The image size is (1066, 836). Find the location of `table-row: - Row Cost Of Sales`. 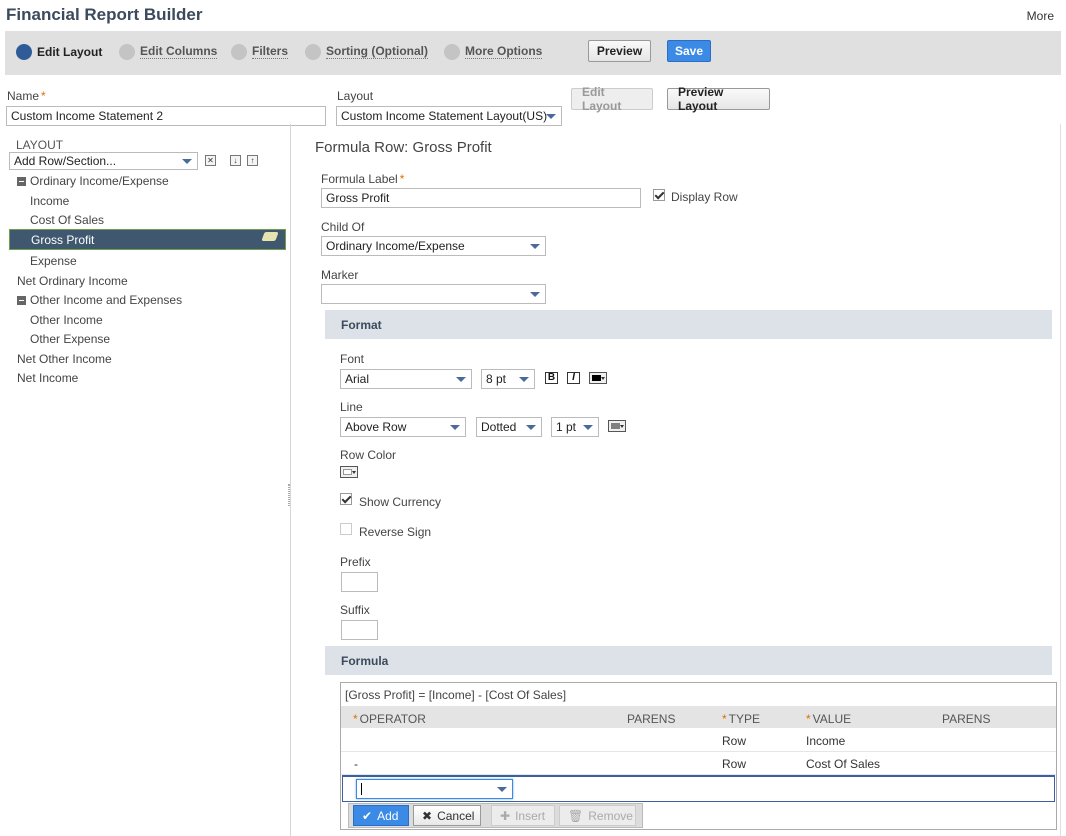

table-row: - Row Cost Of Sales is located at coordinates (698, 763).